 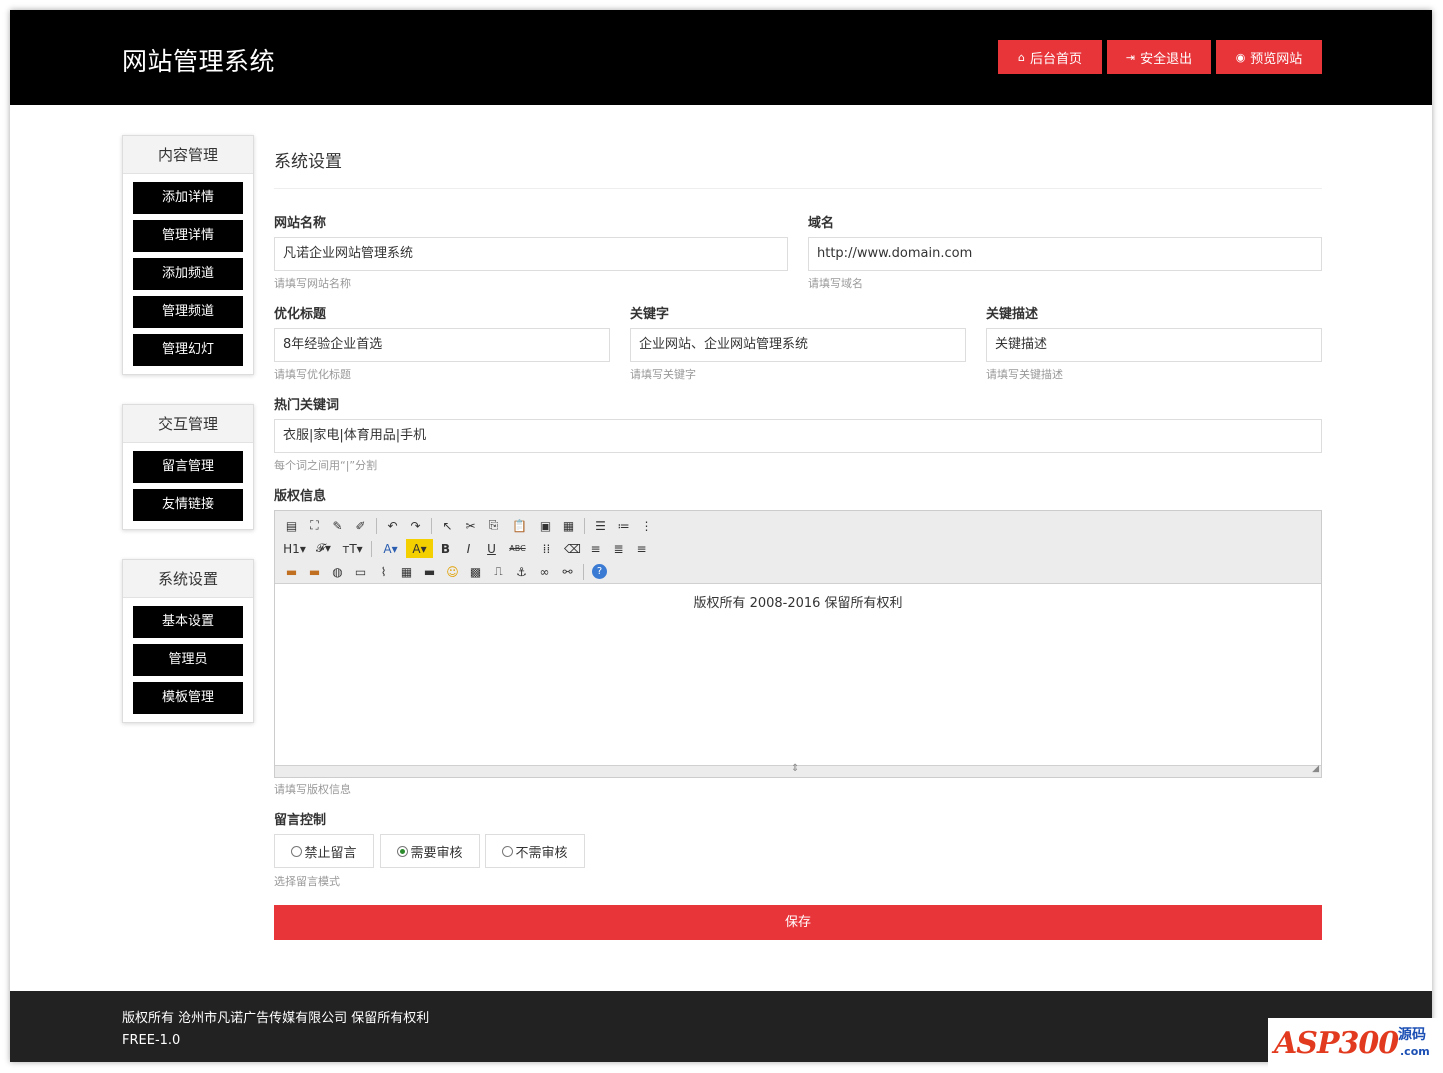 I want to click on highlight-icon: A▾, so click(x=419, y=548).